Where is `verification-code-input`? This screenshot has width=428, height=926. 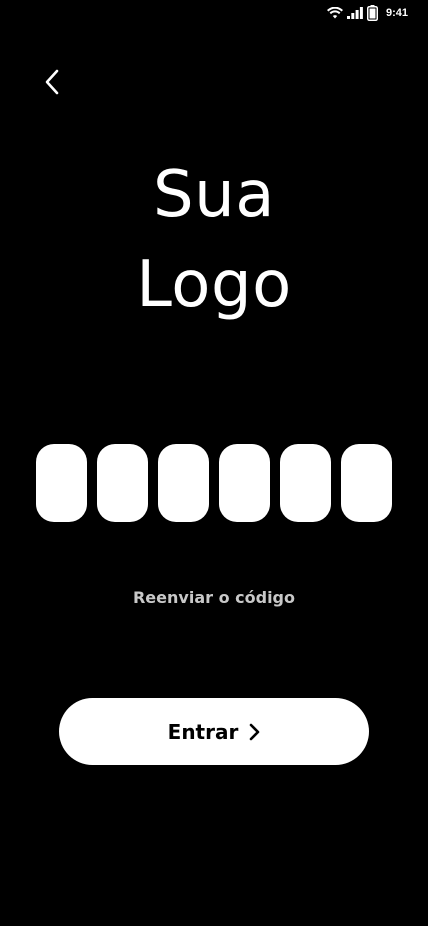
verification-code-input is located at coordinates (214, 483).